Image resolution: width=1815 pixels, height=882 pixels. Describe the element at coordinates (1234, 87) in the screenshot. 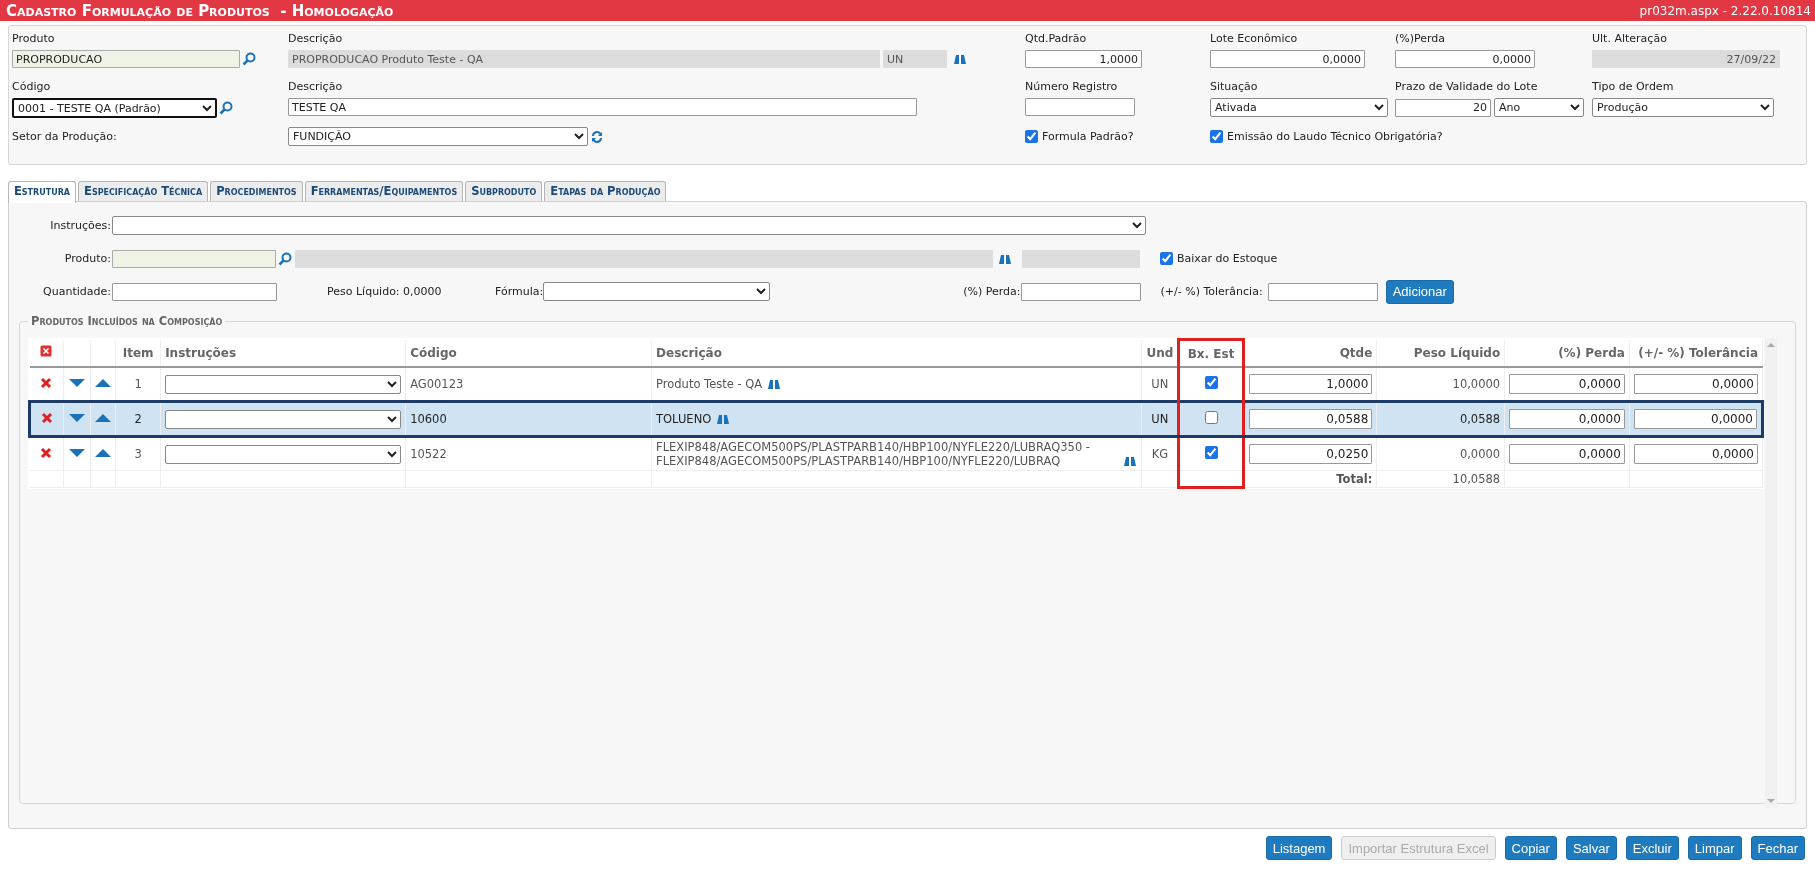

I see `field-label: Situação` at that location.